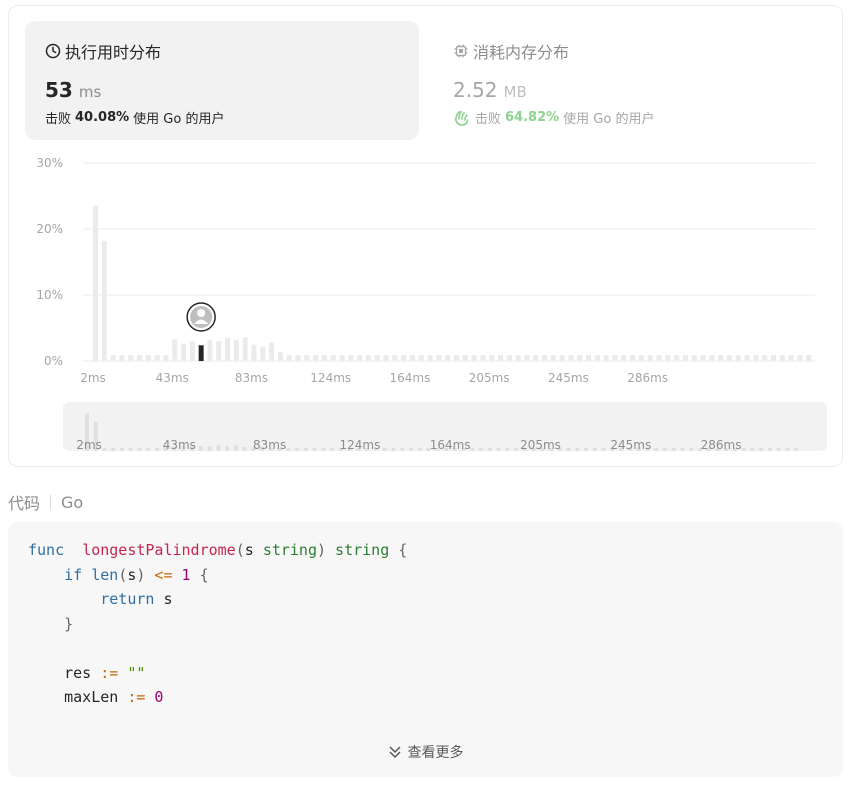 Image resolution: width=849 pixels, height=786 pixels. I want to click on runtime-beat-suffix: 使用 Go 的用户, so click(179, 119).